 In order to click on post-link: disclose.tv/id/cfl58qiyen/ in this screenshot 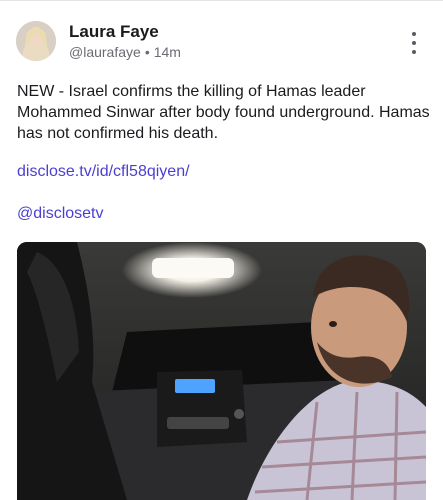, I will do `click(103, 172)`.